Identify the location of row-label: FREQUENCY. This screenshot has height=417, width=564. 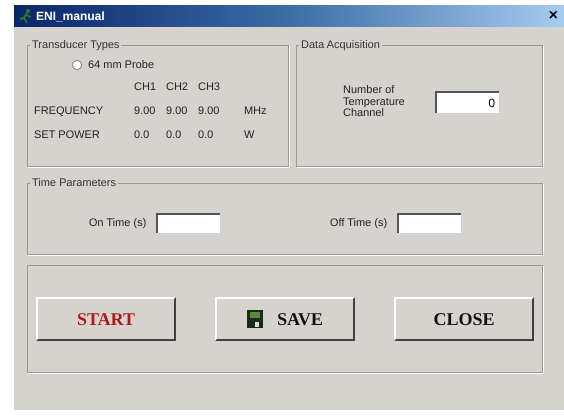
(69, 111).